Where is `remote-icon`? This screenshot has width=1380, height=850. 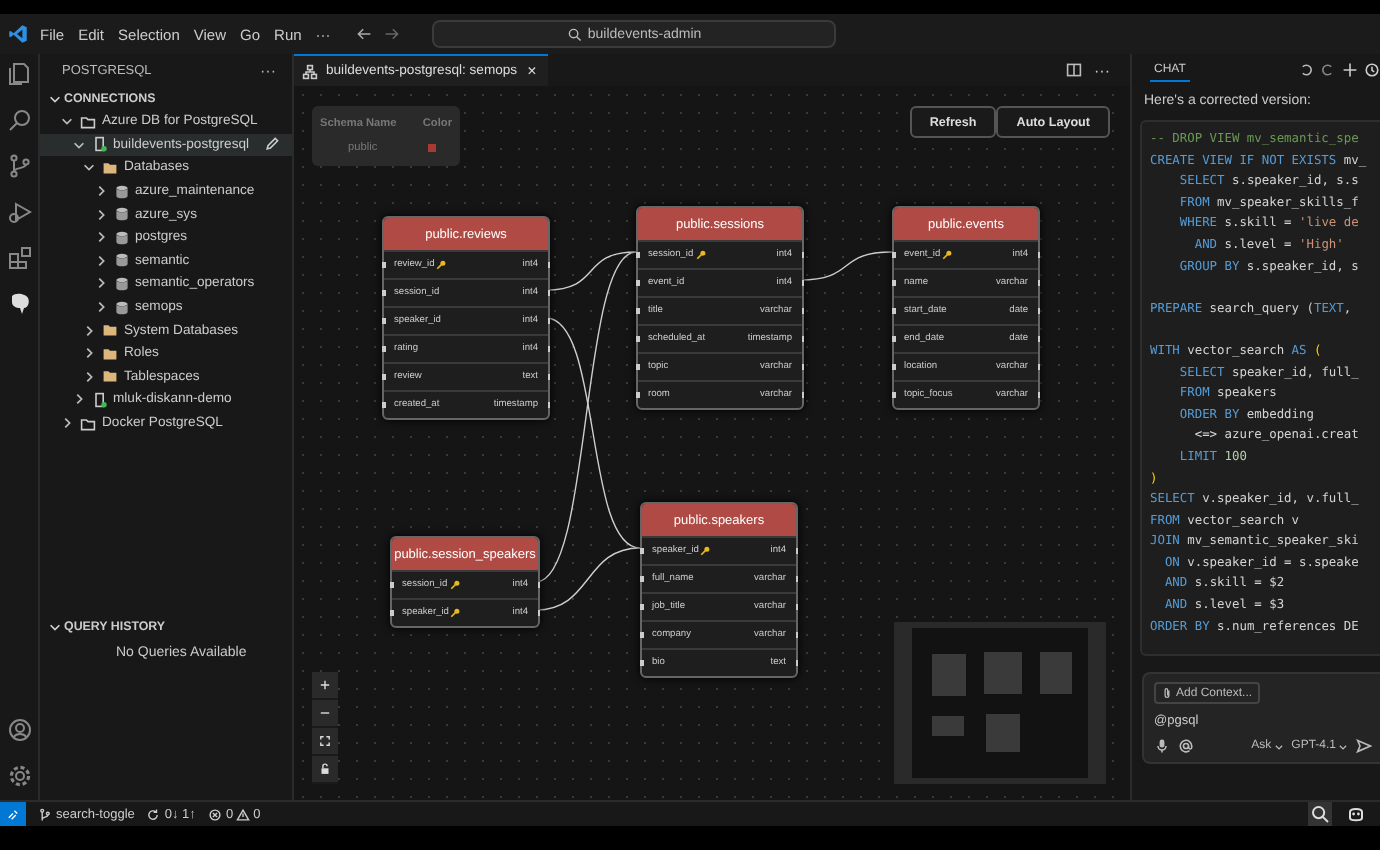
remote-icon is located at coordinates (13, 814).